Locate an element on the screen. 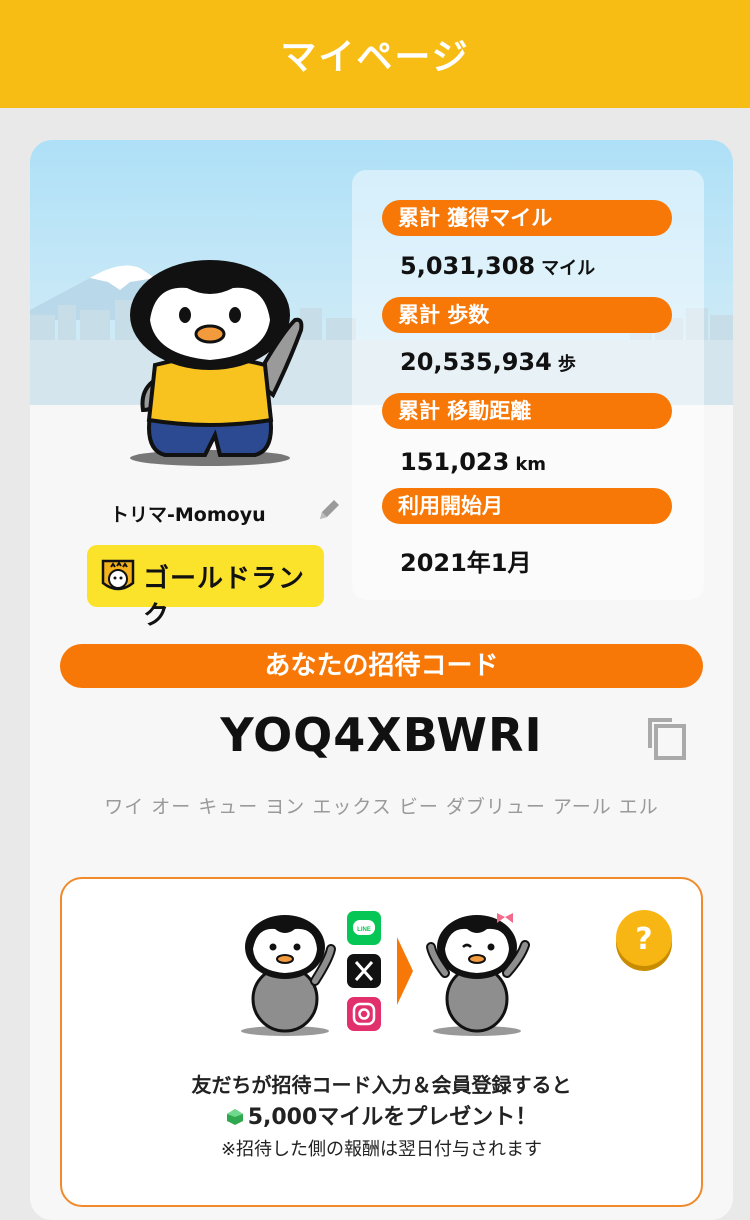 The image size is (750, 1220). stat-label-distance: 累計 移動距離 is located at coordinates (527, 411).